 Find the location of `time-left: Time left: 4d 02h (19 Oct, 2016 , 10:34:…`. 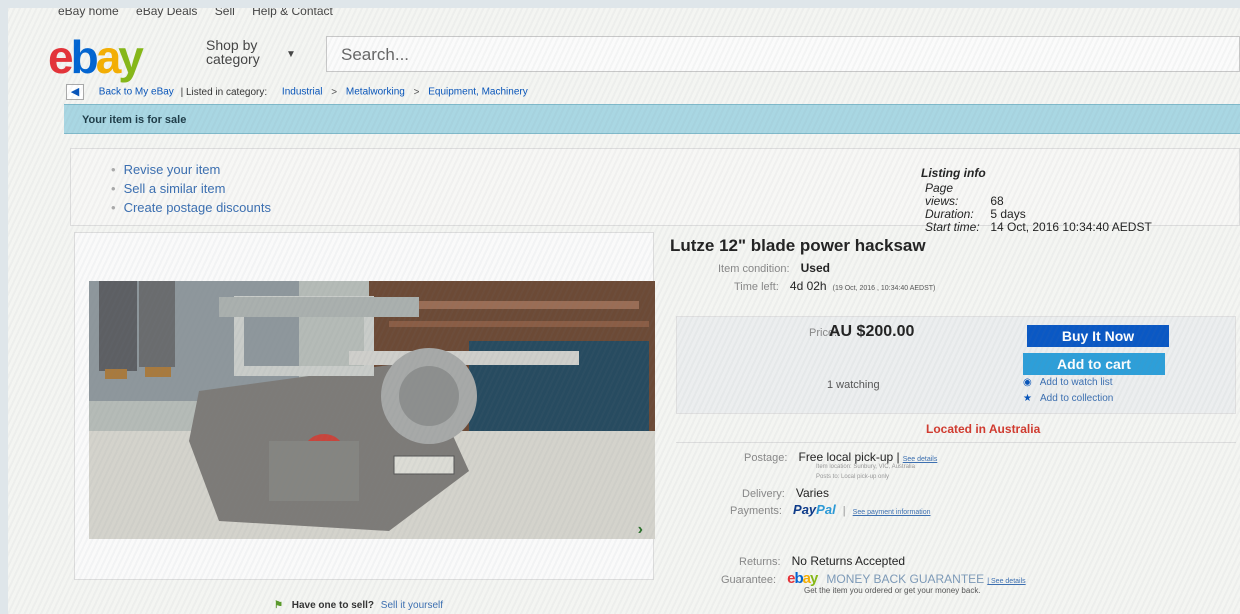

time-left: Time left: 4d 02h (19 Oct, 2016 , 10:34:… is located at coordinates (834, 286).